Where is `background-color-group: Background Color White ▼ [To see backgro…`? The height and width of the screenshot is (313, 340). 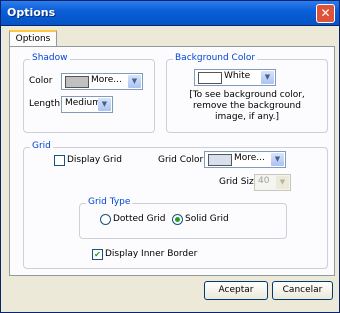 background-color-group: Background Color White ▼ [To see backgro… is located at coordinates (247, 93).